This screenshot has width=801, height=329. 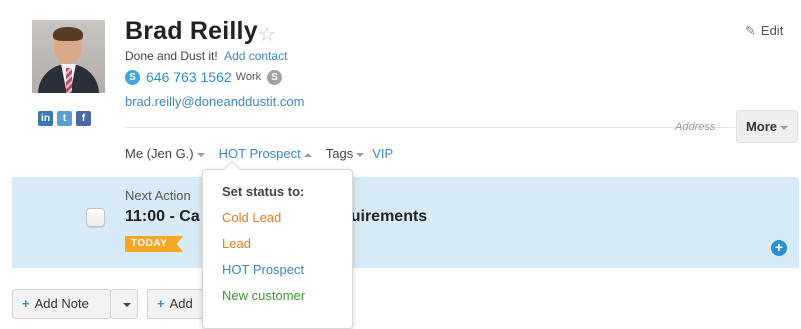 What do you see at coordinates (214, 101) in the screenshot?
I see `contact-email: brad.reilly@doneanddustit.com` at bounding box center [214, 101].